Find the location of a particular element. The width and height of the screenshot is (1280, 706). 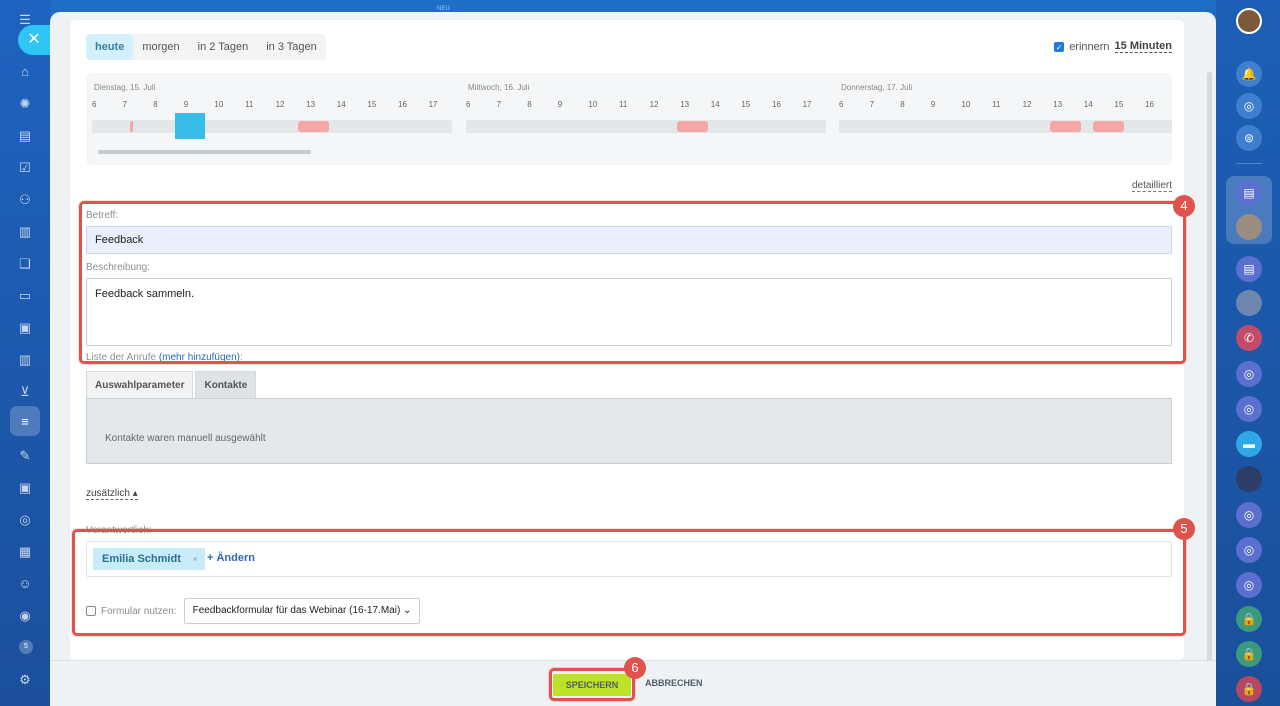

file-icon: ▥ is located at coordinates (25, 232).